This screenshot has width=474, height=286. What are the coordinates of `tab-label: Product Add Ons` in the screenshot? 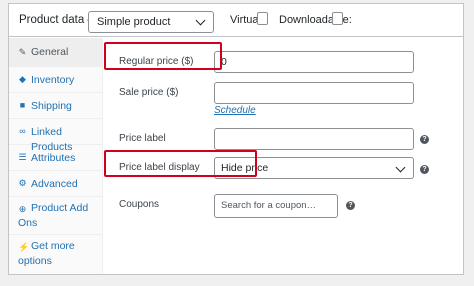 It's located at (53, 215).